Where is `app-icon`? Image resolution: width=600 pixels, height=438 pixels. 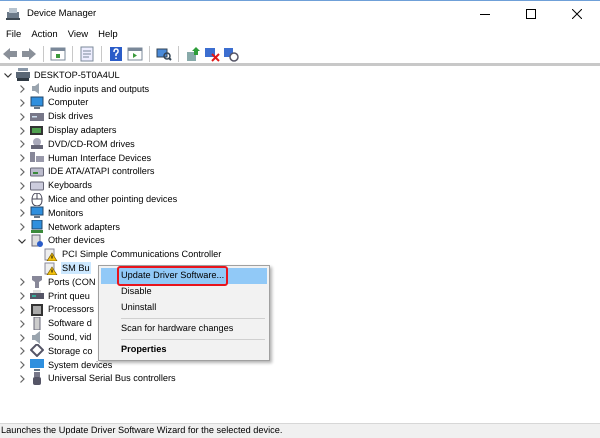
app-icon is located at coordinates (13, 14).